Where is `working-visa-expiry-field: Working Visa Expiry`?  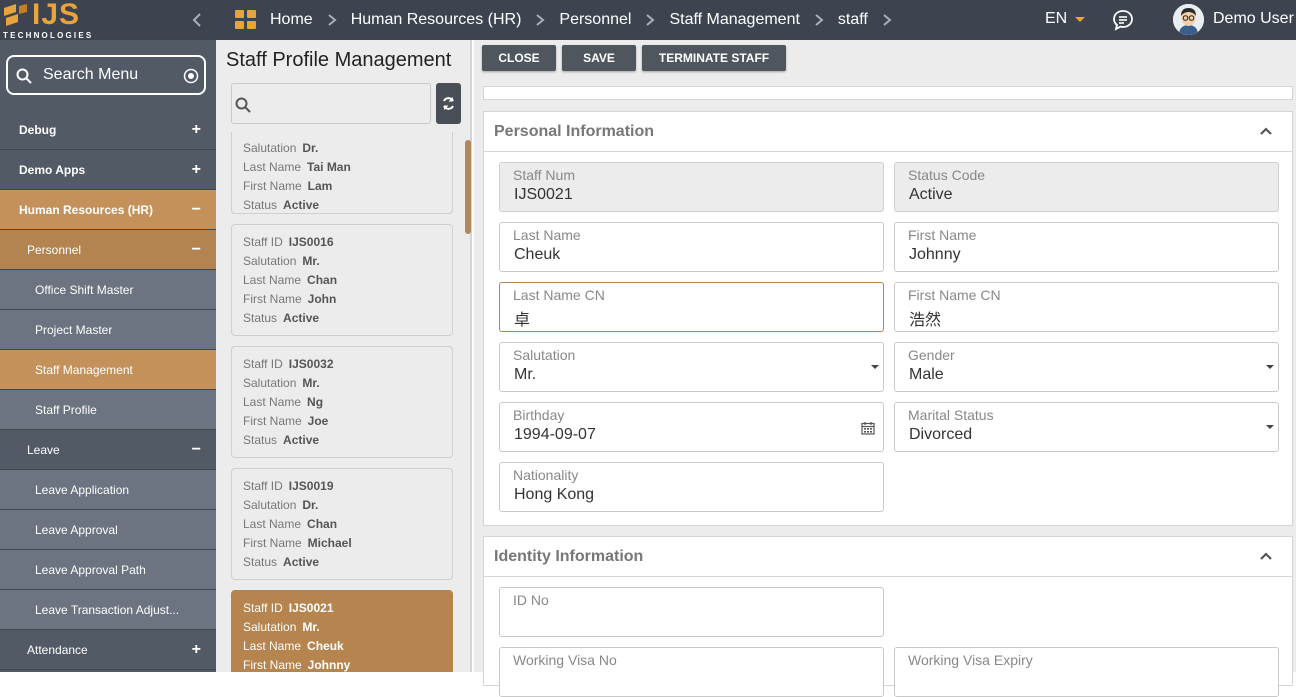 working-visa-expiry-field: Working Visa Expiry is located at coordinates (1086, 672).